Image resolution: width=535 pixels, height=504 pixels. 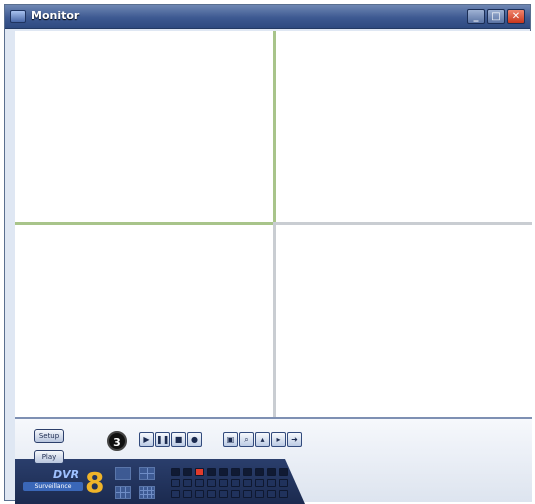 I want to click on layout-1x1-button, so click(x=123, y=473).